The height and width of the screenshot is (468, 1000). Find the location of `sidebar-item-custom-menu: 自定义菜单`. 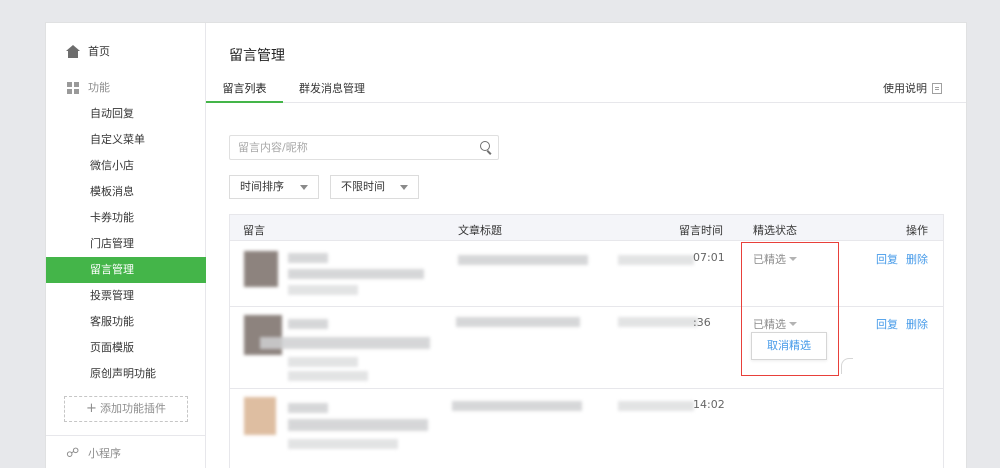

sidebar-item-custom-menu: 自定义菜单 is located at coordinates (126, 140).